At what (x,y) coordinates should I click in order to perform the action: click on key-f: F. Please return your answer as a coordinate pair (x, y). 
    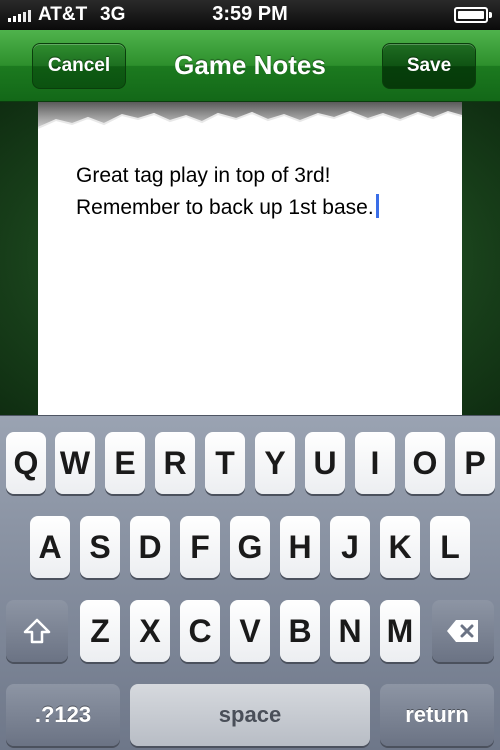
    Looking at the image, I should click on (200, 547).